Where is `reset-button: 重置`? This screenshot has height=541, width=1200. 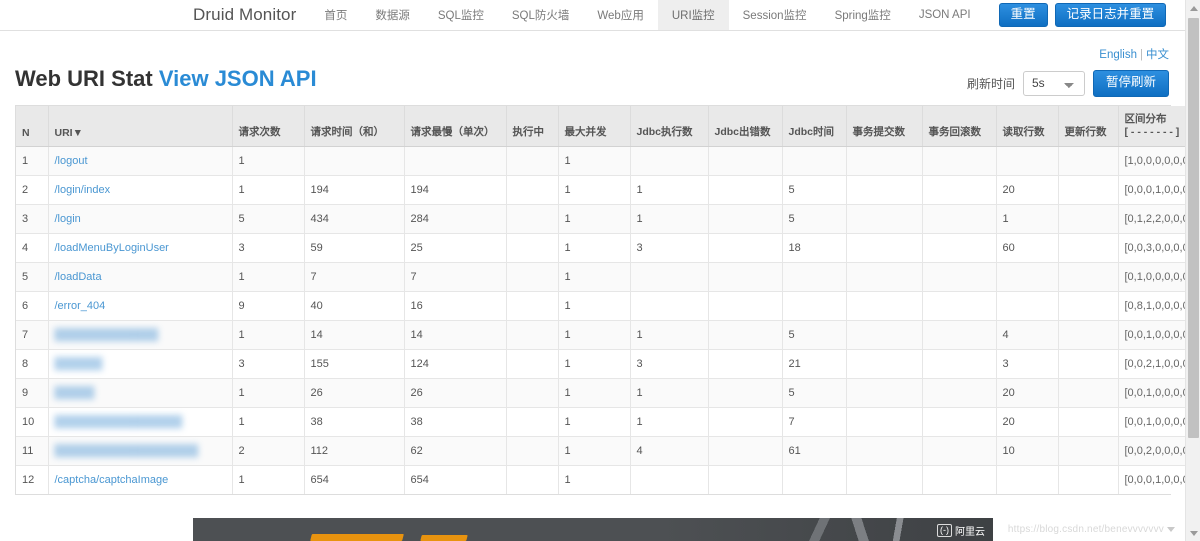
reset-button: 重置 is located at coordinates (1023, 15).